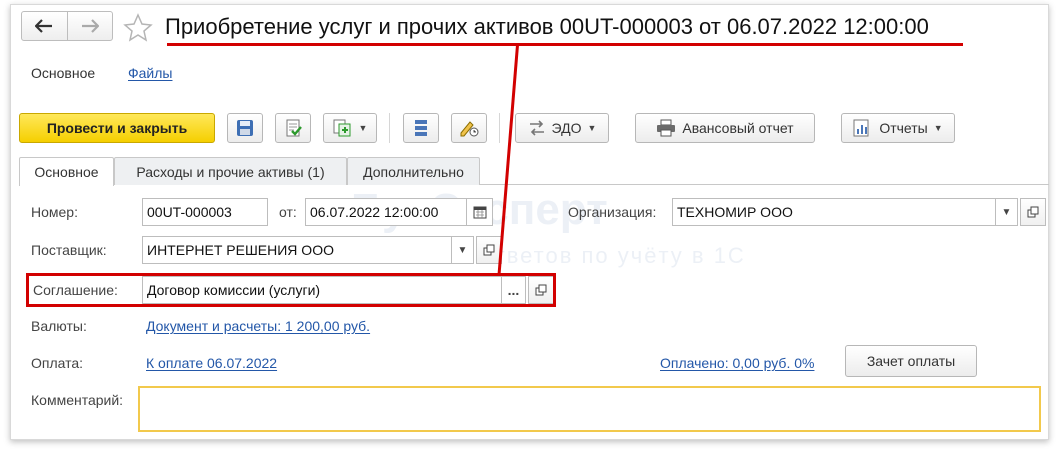  I want to click on document-post-icon, so click(294, 128).